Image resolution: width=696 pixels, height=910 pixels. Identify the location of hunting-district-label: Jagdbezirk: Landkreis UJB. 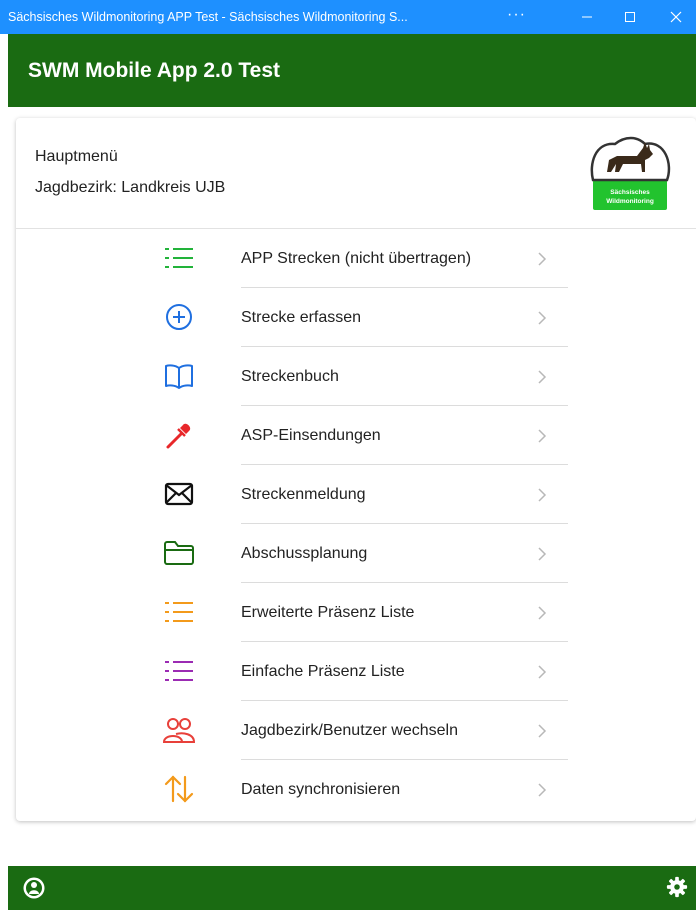
(130, 187).